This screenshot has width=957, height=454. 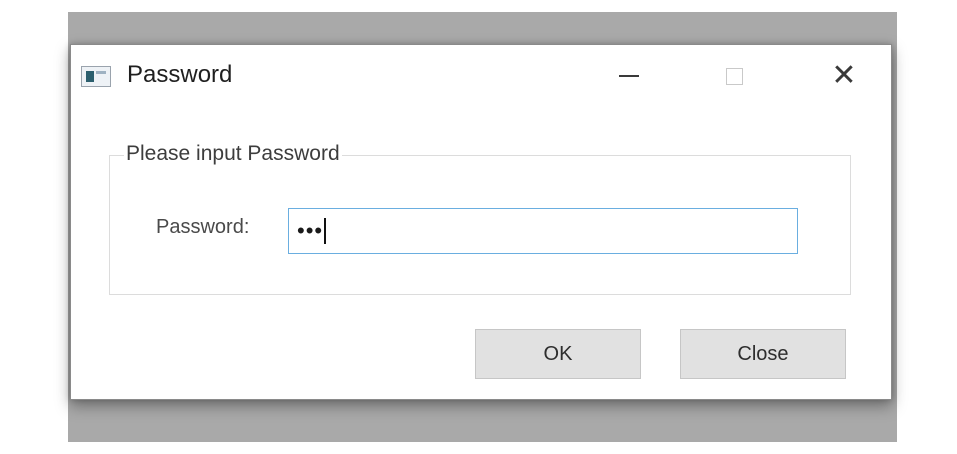 I want to click on groupbox-legend: Please input Password, so click(x=233, y=154).